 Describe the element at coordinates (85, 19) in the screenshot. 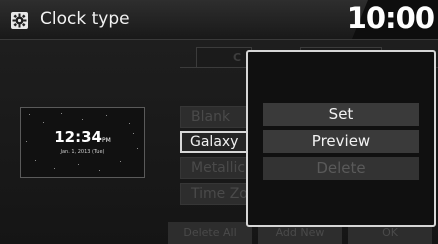

I see `page-title: Clock type` at that location.